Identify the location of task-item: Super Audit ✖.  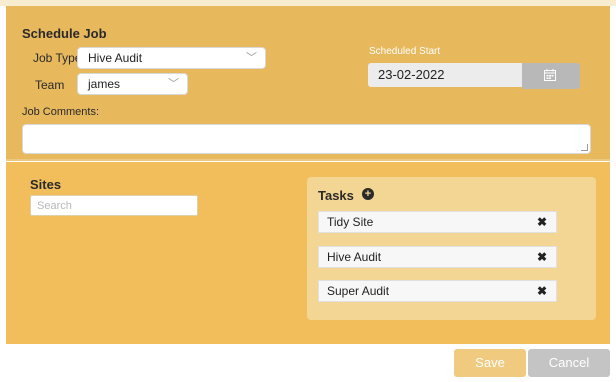
(437, 291).